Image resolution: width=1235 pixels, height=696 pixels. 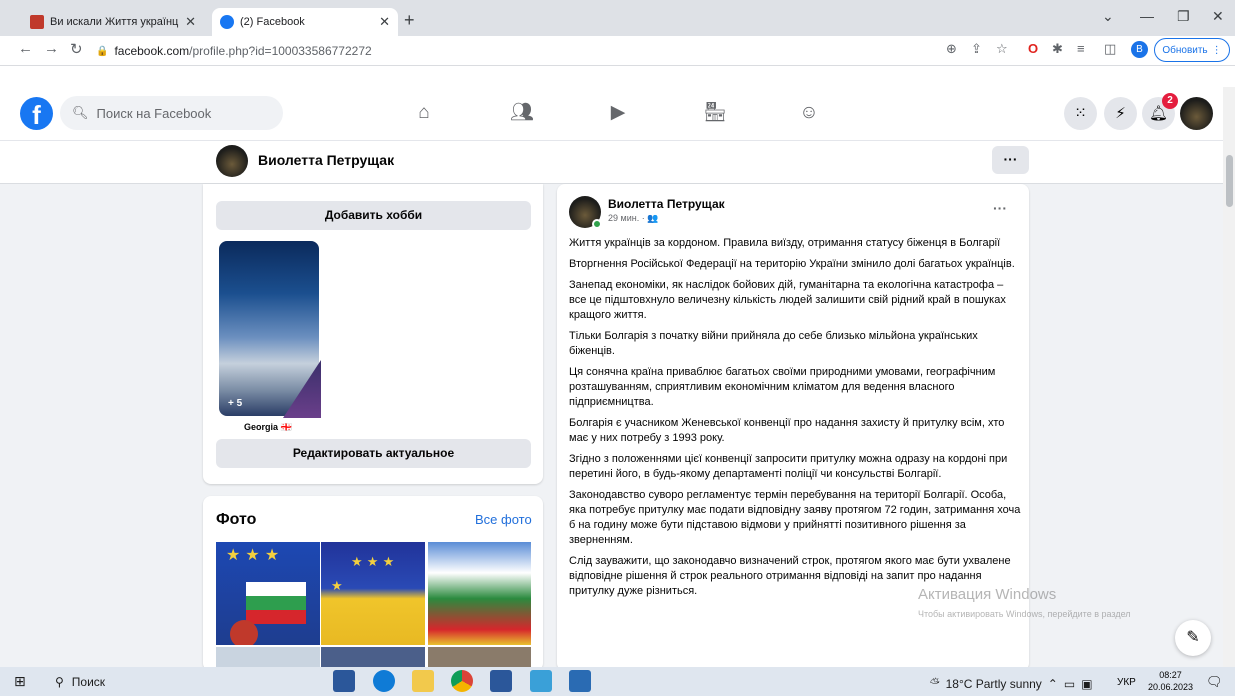 I want to click on file-explorer-icon, so click(x=423, y=681).